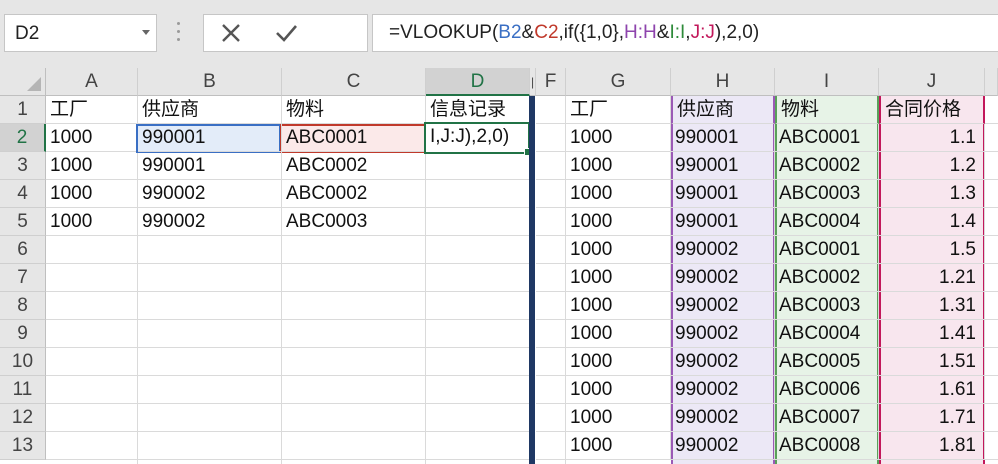 Image resolution: width=998 pixels, height=464 pixels. Describe the element at coordinates (92, 166) in the screenshot. I see `cell-a3: 1000` at that location.